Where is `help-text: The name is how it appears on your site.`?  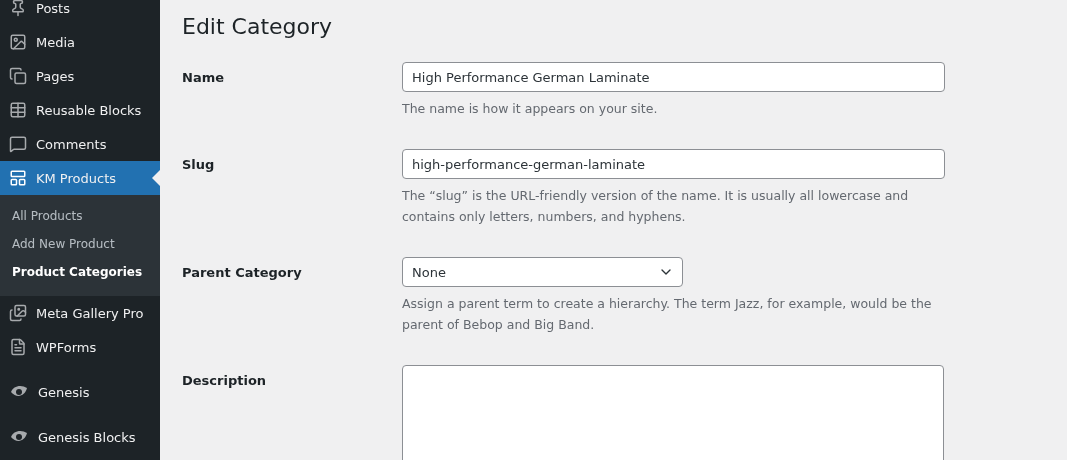 help-text: The name is how it appears on your site. is located at coordinates (530, 109).